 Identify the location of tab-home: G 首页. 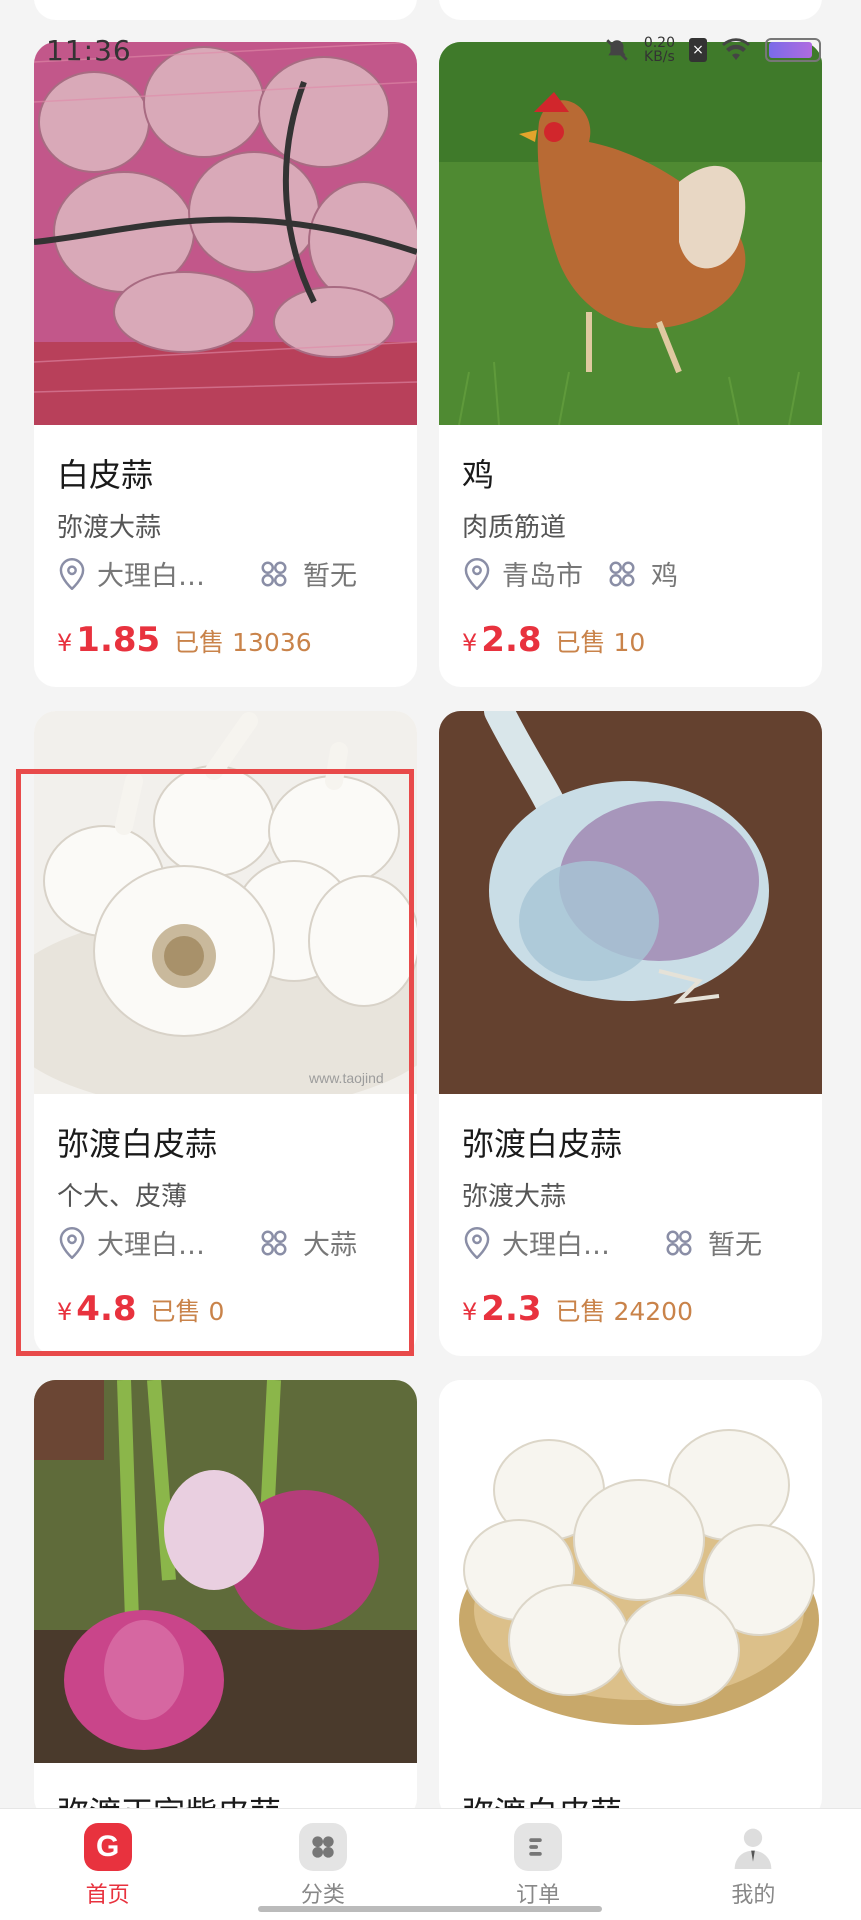
(107, 1864).